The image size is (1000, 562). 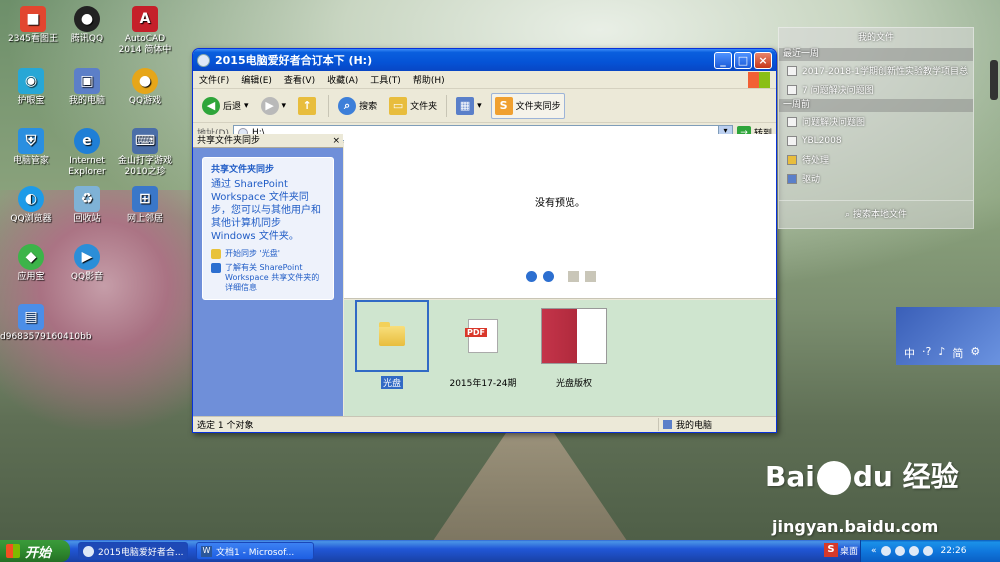 I want to click on file-name: 光盘, so click(x=391, y=382).